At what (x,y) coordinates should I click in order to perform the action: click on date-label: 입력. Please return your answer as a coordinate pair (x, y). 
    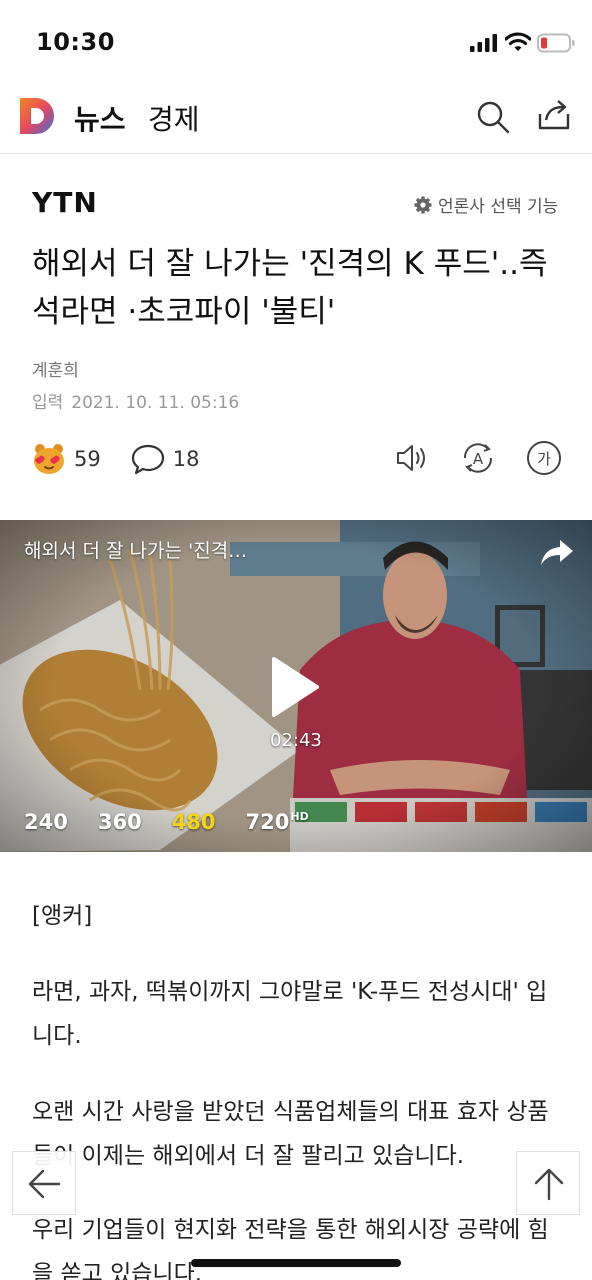
    Looking at the image, I should click on (48, 403).